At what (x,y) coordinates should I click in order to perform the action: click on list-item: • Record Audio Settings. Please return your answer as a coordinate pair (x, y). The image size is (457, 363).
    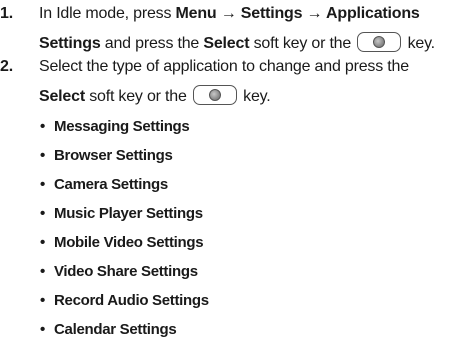
    Looking at the image, I should click on (124, 300).